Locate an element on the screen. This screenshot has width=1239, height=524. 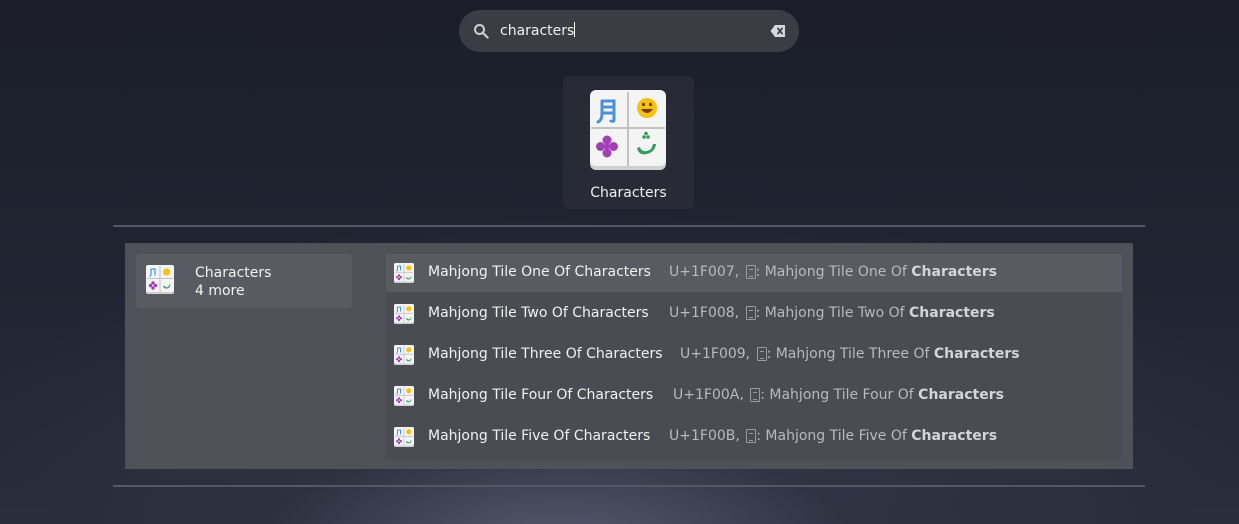
provider-characters: Characters 4 more is located at coordinates (244, 281).